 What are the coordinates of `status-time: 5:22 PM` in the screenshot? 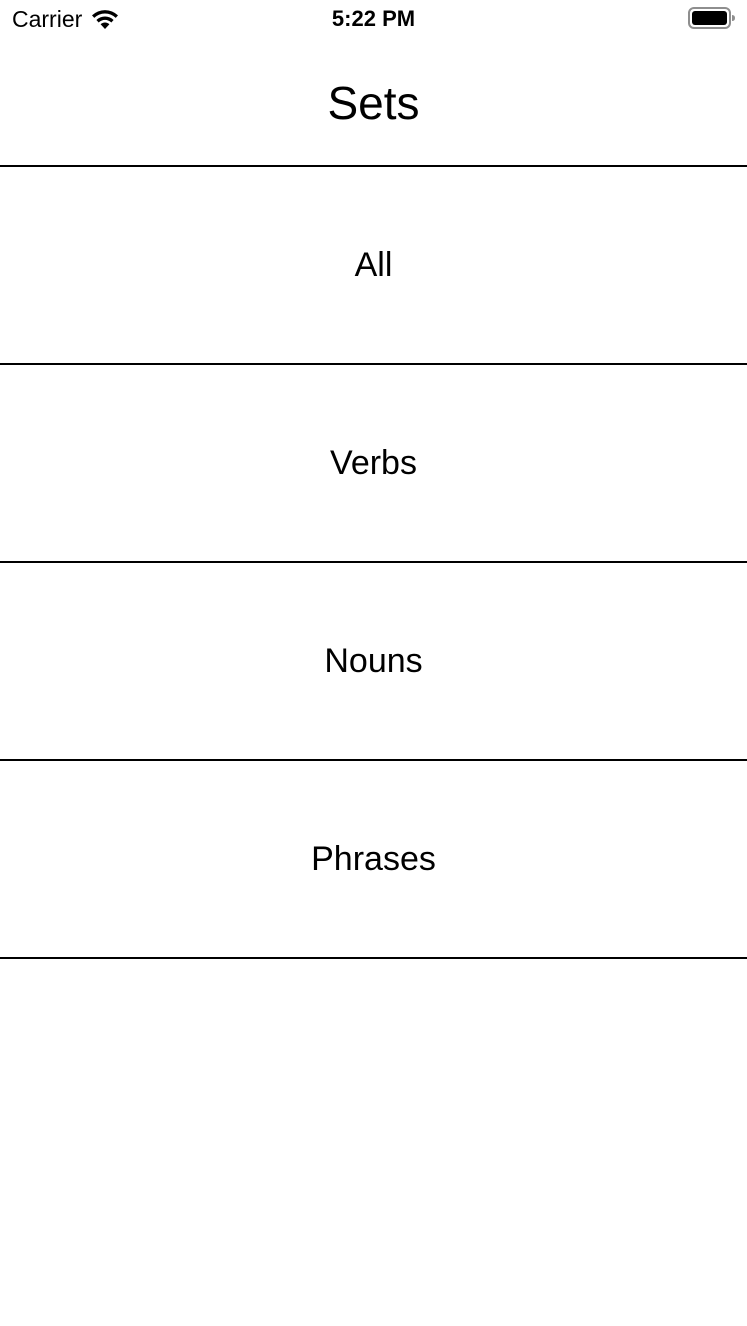 It's located at (373, 18).